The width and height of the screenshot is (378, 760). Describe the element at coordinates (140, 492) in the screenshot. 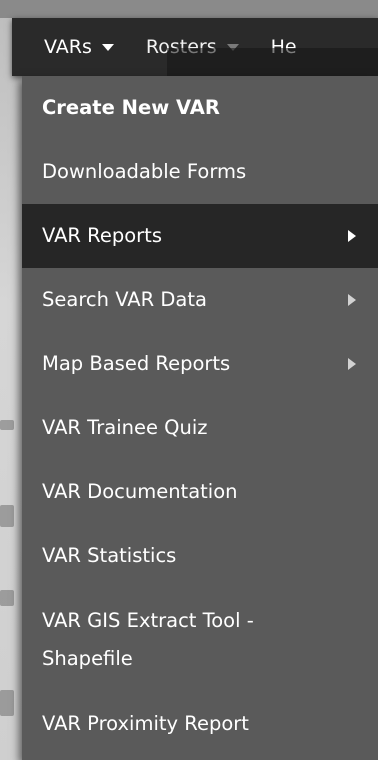

I see `menu-item-label: VAR Documentation` at that location.